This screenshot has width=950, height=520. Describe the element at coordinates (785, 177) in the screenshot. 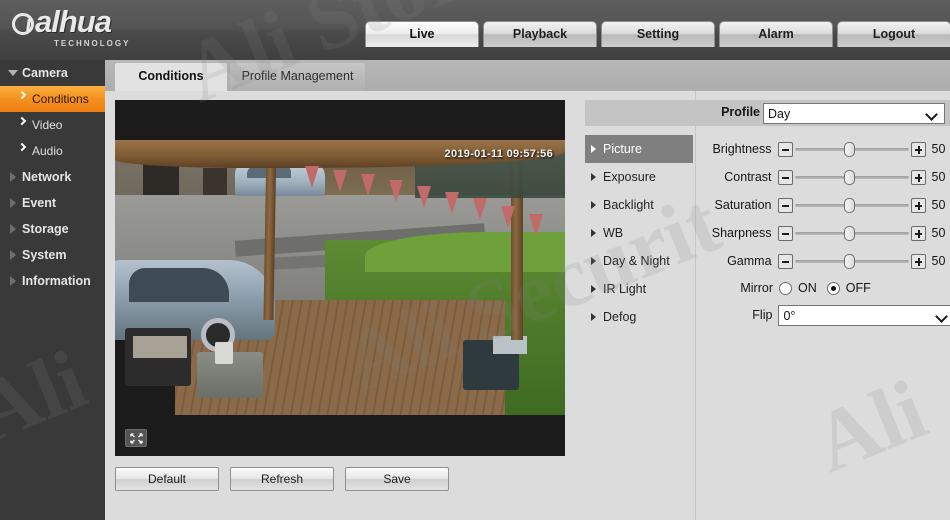

I see `contrast-decrease-button` at that location.